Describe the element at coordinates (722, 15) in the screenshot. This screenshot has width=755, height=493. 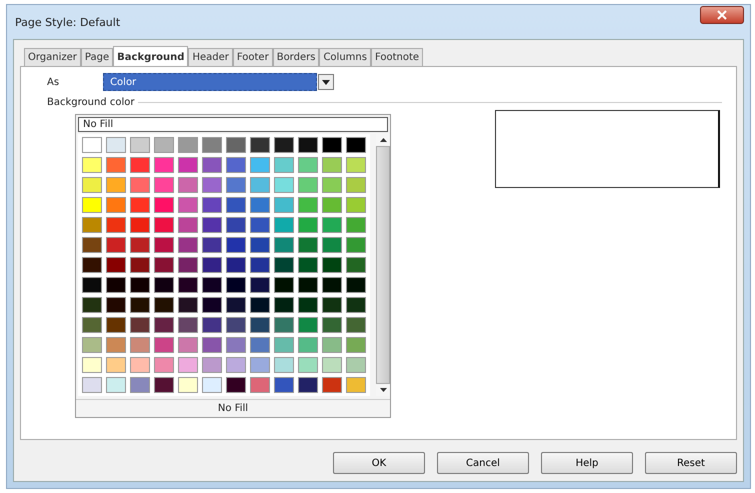
I see `close-button` at that location.